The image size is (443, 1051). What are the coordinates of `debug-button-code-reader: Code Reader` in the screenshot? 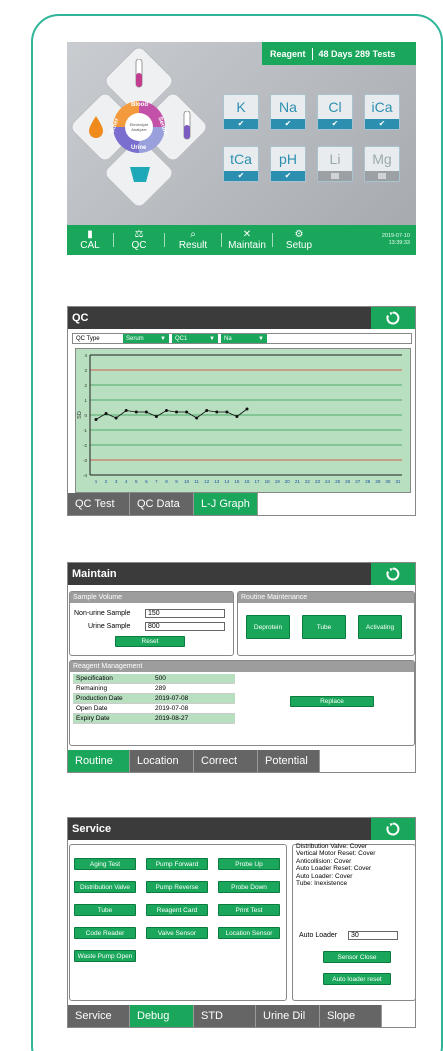 It's located at (105, 933).